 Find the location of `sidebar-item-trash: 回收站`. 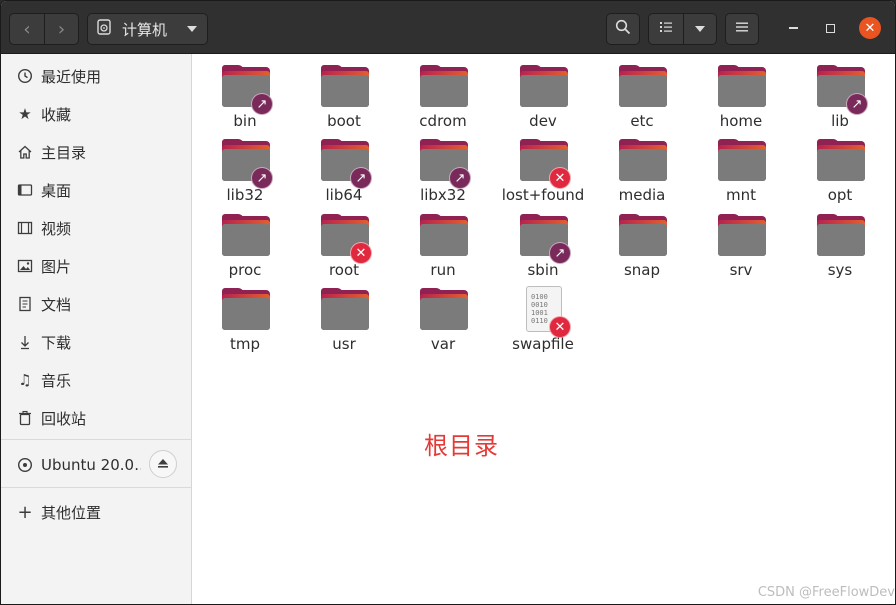

sidebar-item-trash: 回收站 is located at coordinates (96, 418).